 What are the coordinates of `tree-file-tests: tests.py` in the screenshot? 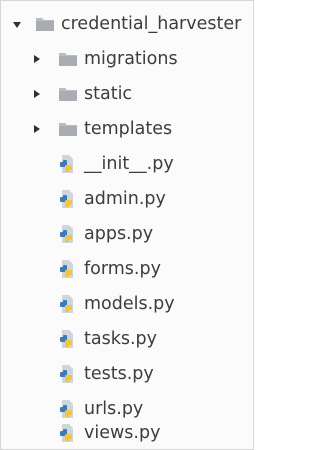 It's located at (127, 374).